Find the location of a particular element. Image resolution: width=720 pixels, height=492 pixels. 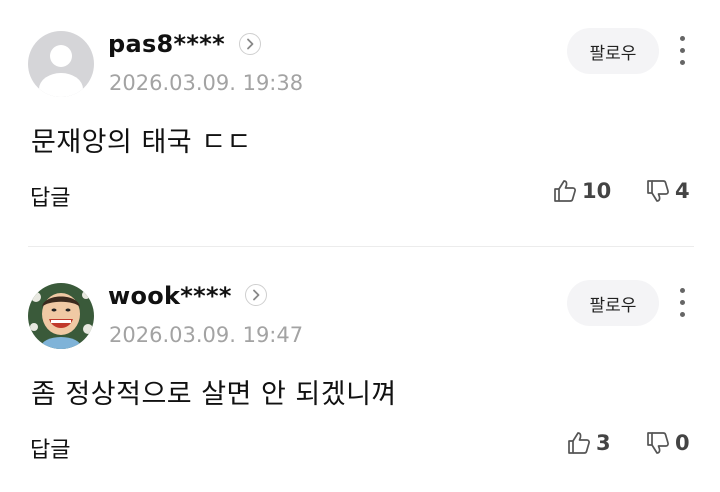

username: wook**** is located at coordinates (170, 296).